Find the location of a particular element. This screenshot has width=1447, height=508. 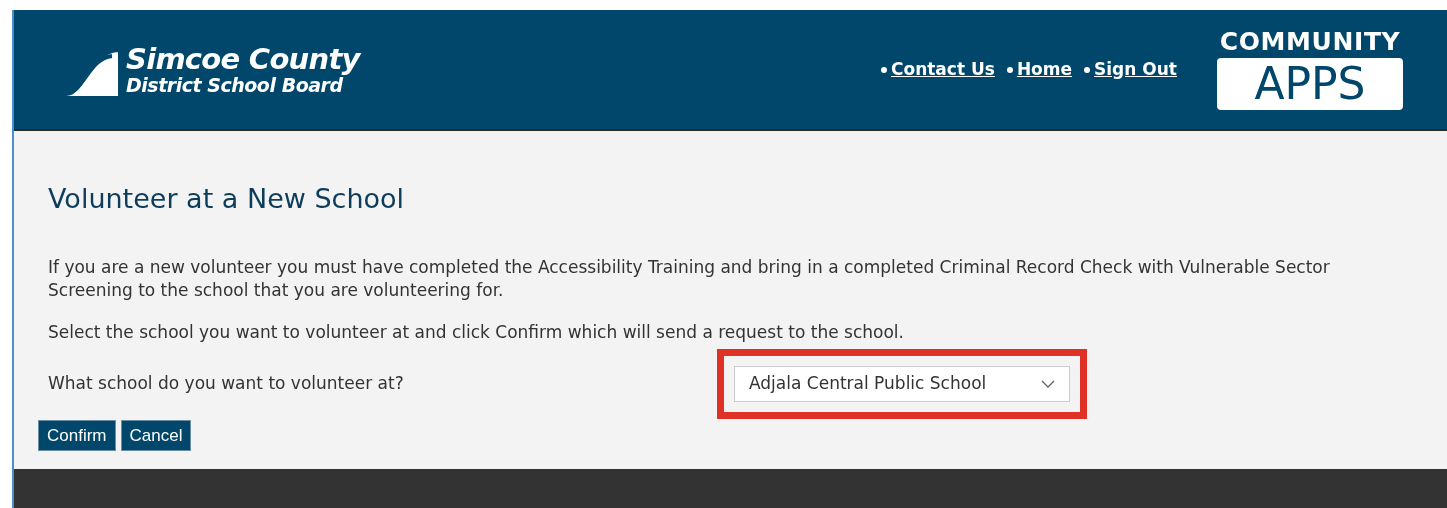

logo-subtitle: District School Board is located at coordinates (235, 85).